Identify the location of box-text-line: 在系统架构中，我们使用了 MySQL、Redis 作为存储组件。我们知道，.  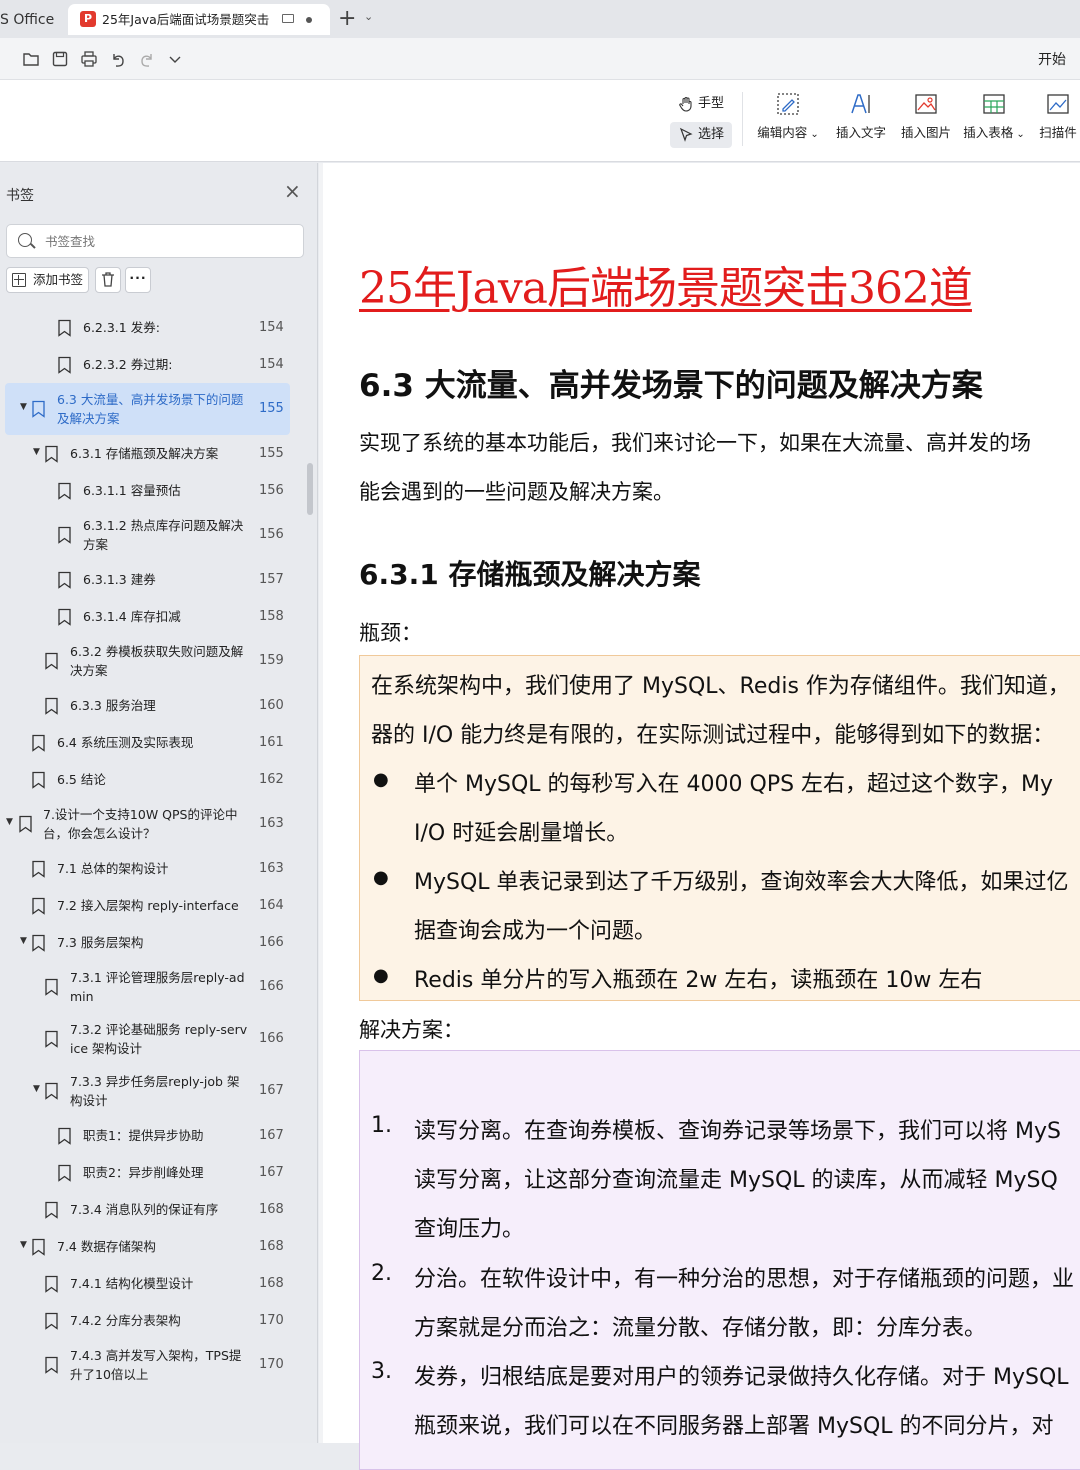
(720, 686).